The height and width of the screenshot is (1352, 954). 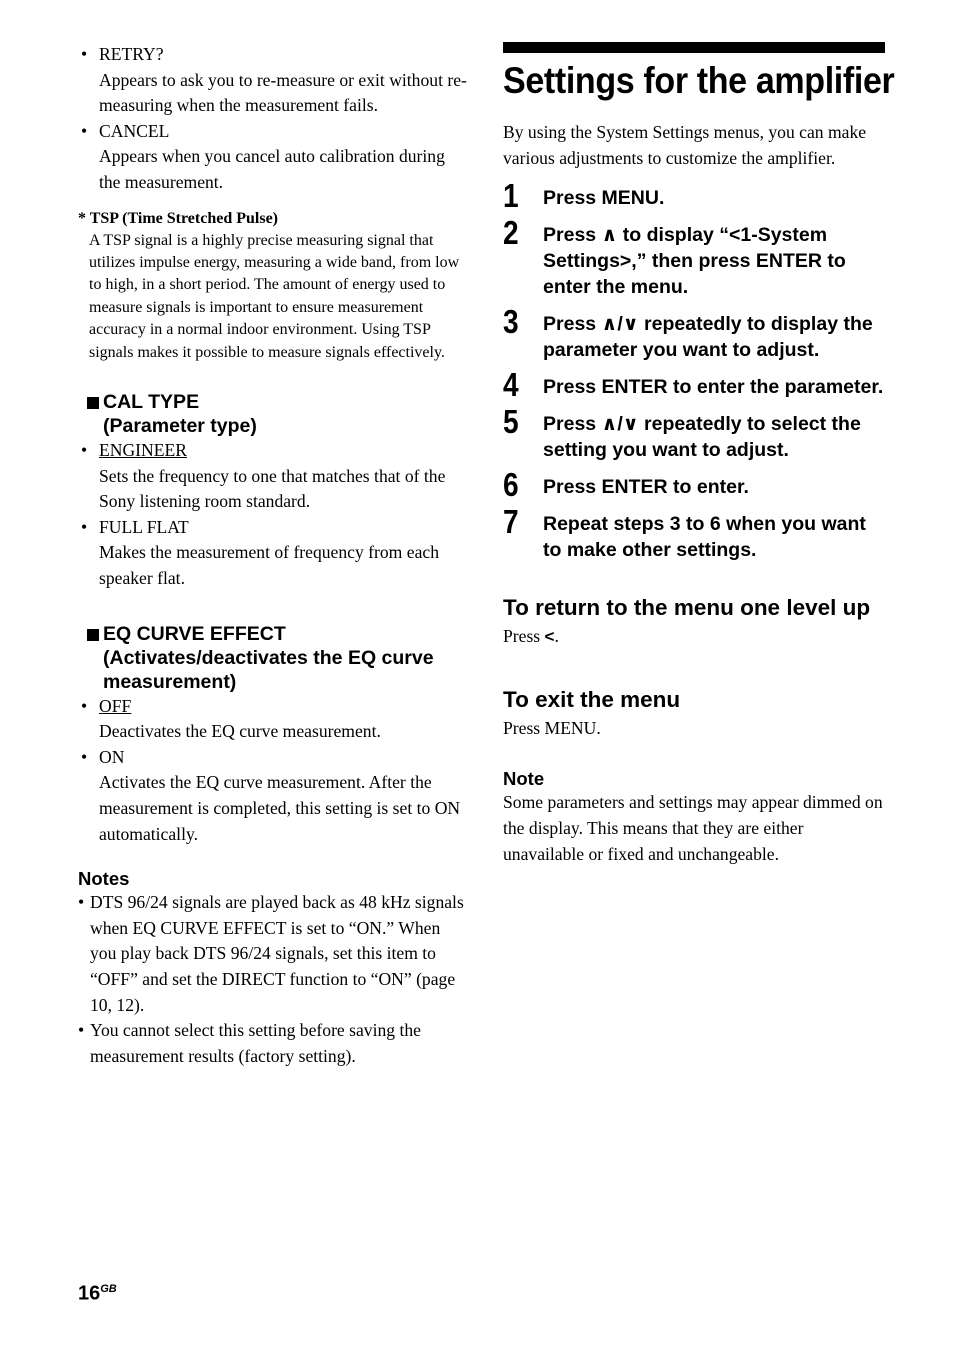 What do you see at coordinates (143, 450) in the screenshot?
I see `option-term: ENGINEER` at bounding box center [143, 450].